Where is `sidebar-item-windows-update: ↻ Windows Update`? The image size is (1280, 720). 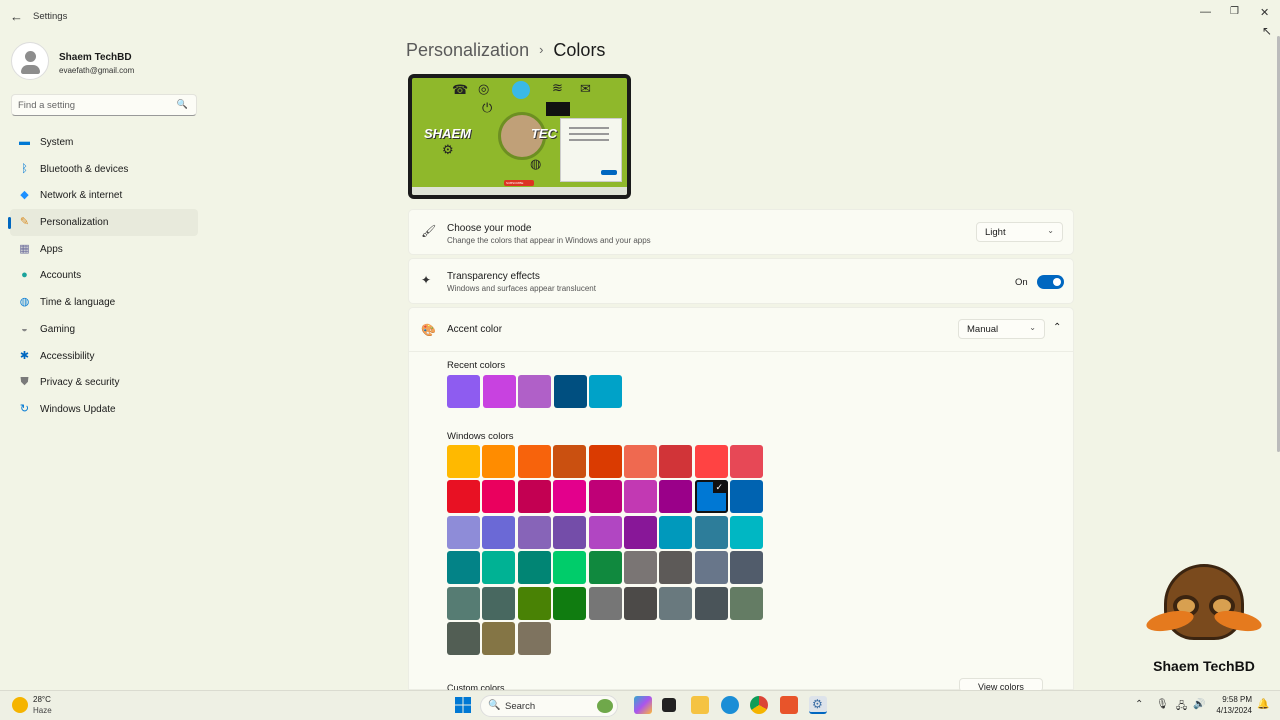
sidebar-item-windows-update: ↻ Windows Update is located at coordinates (104, 409).